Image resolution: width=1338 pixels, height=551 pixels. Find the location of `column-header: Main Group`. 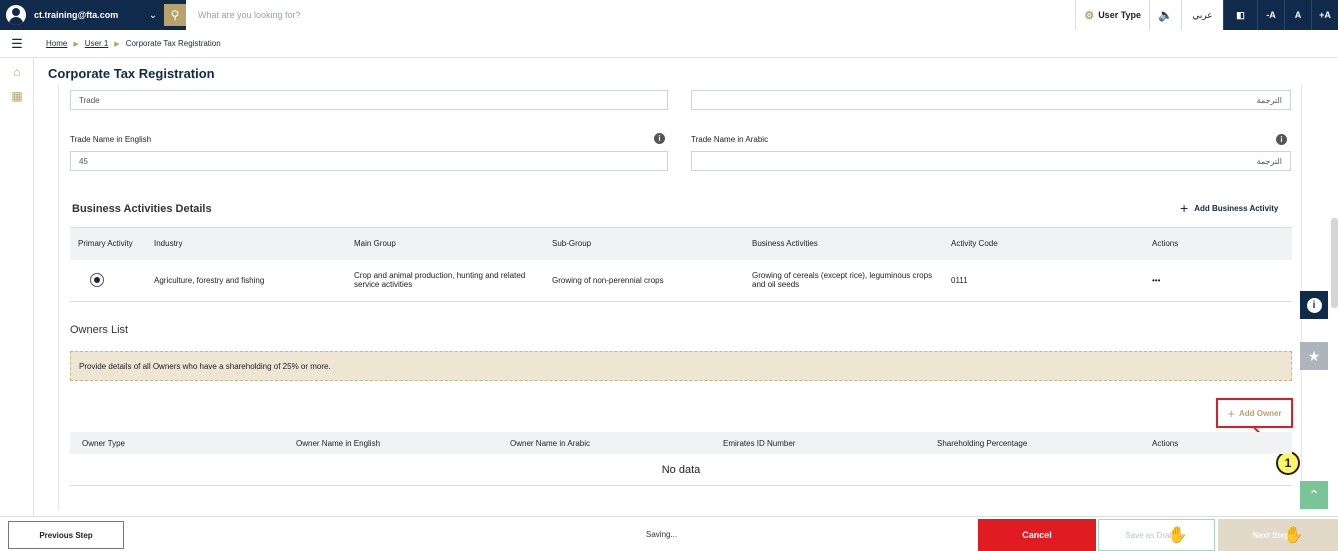

column-header: Main Group is located at coordinates (445, 243).